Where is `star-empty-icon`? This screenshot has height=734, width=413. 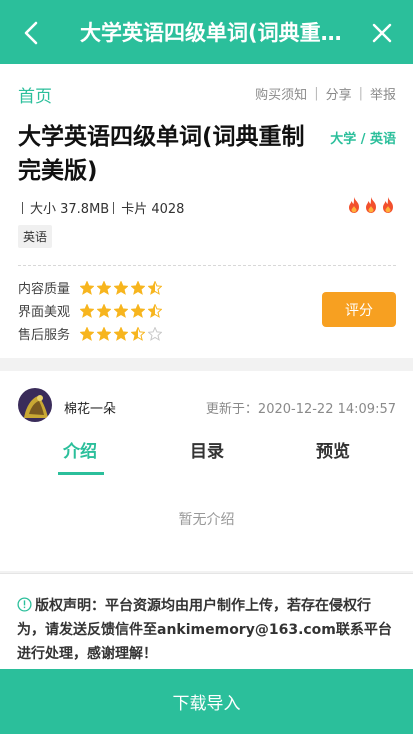 star-empty-icon is located at coordinates (155, 333).